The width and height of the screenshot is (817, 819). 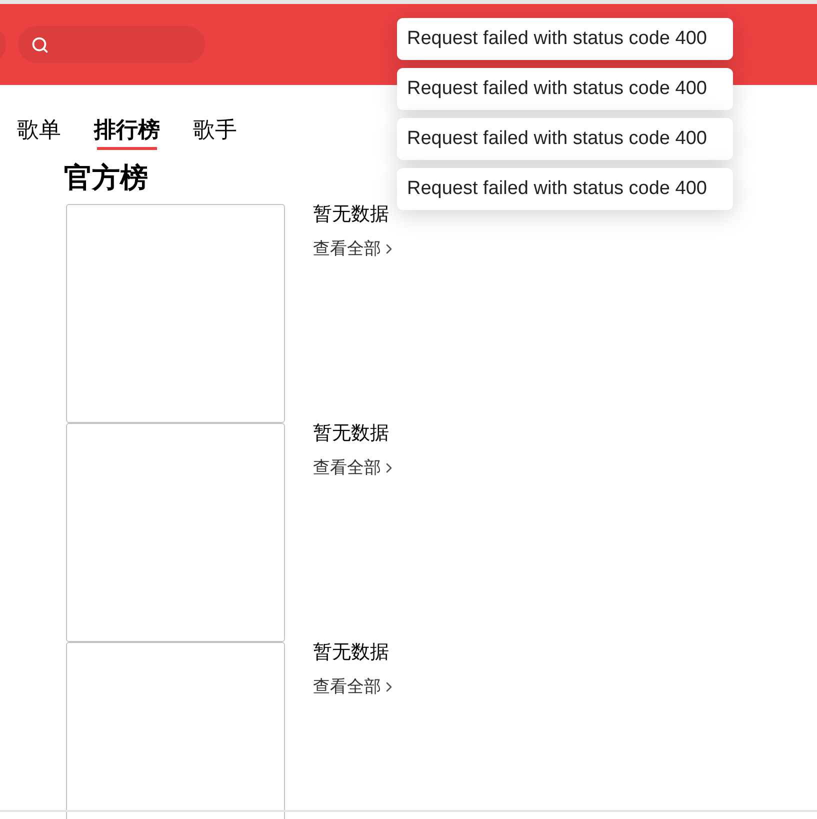 What do you see at coordinates (127, 132) in the screenshot?
I see `tab: 排行榜` at bounding box center [127, 132].